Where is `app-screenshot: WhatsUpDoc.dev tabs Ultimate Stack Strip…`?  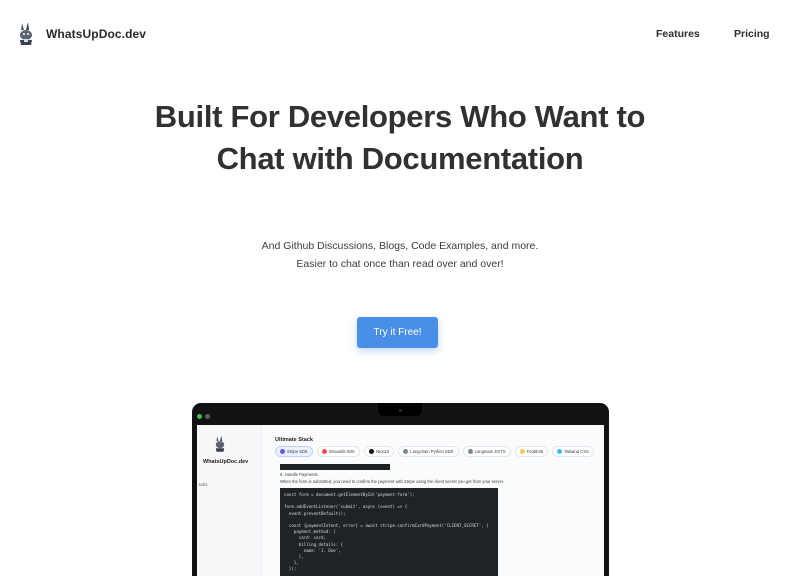 app-screenshot: WhatsUpDoc.dev tabs Ultimate Stack Strip… is located at coordinates (400, 500).